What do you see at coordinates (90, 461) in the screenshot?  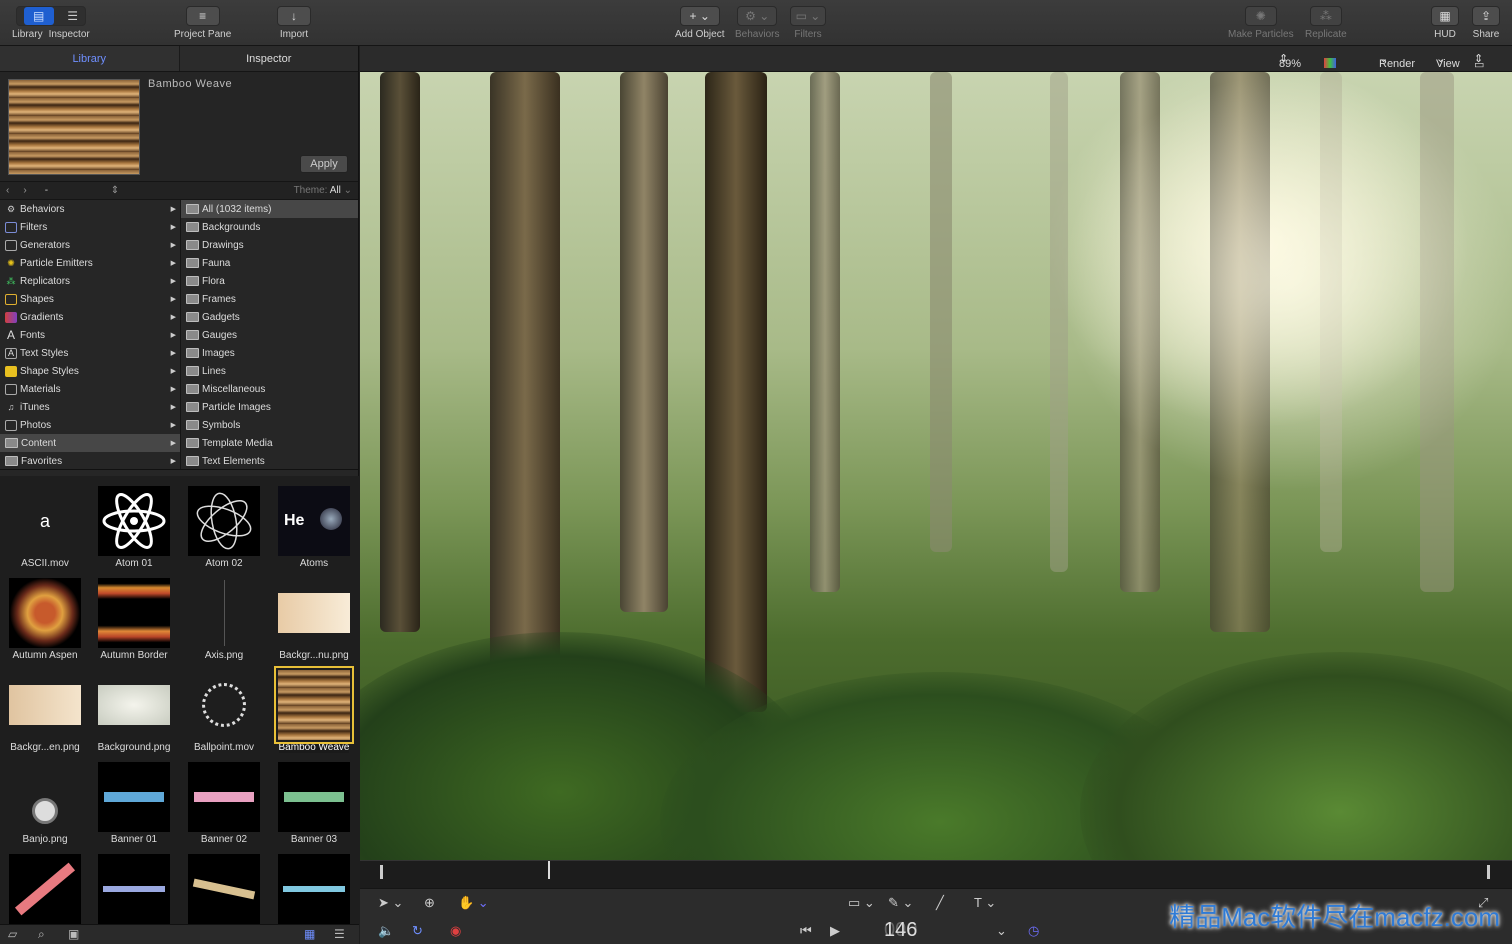 I see `sidebar-item-favorites: Favorites ▶` at bounding box center [90, 461].